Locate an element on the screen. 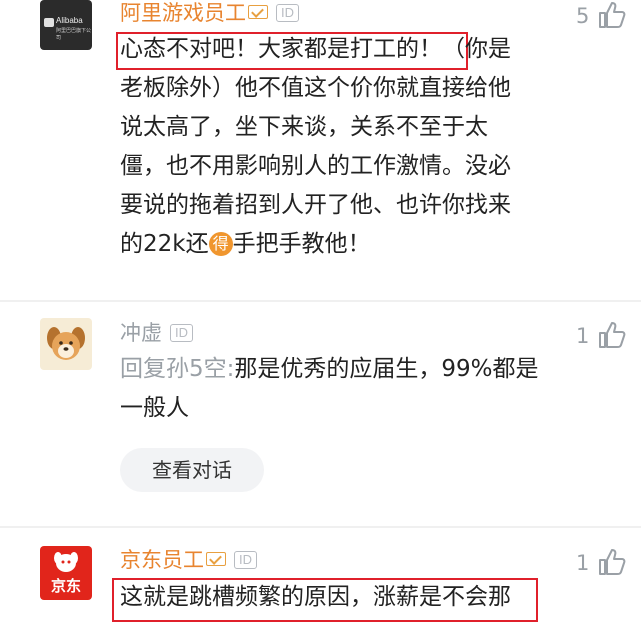  comment-line: 僵，也不用影响别人的工作激情。没必 is located at coordinates (315, 166).